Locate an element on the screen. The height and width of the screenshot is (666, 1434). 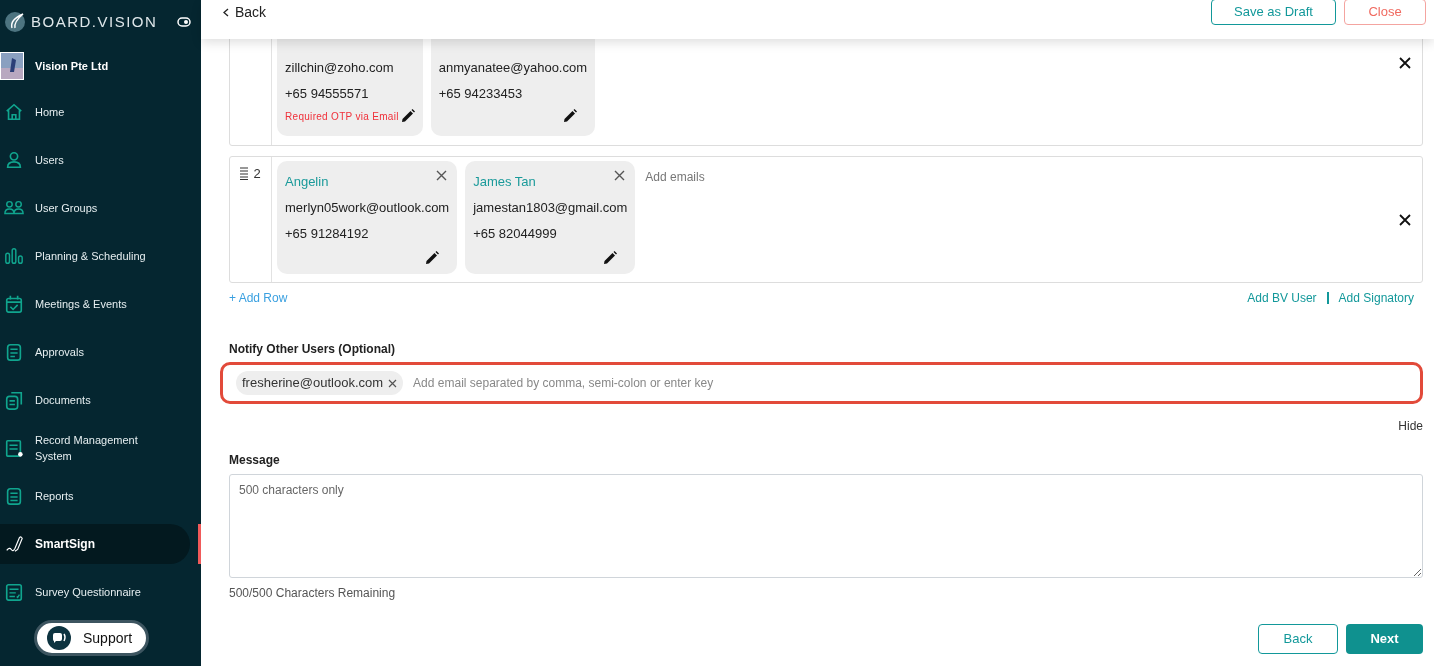
save-draft-button: Save as Draft is located at coordinates (1273, 12).